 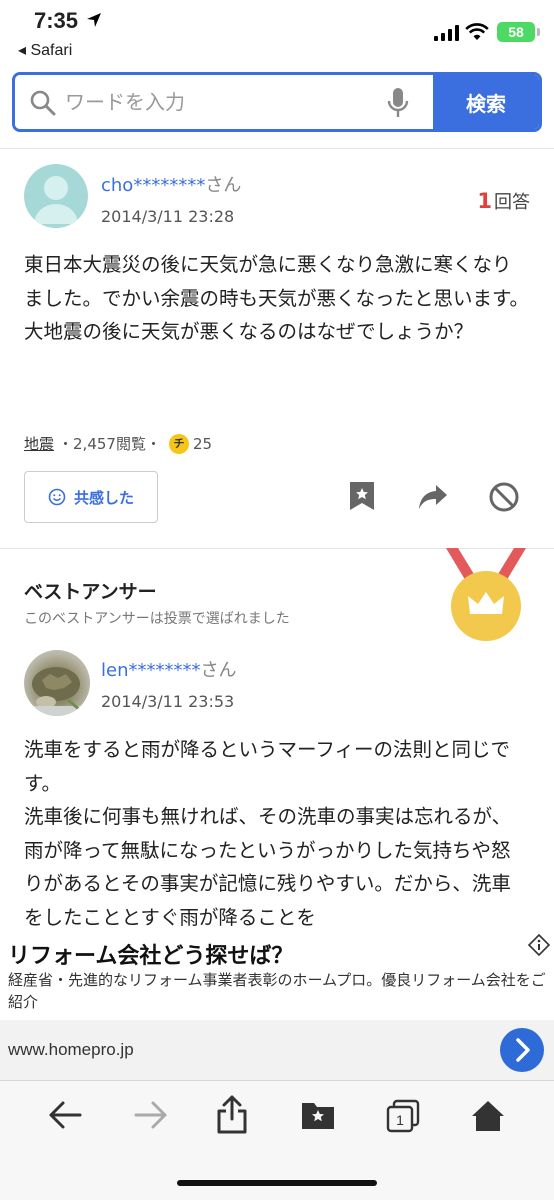 I want to click on back-arrow-icon, so click(x=65, y=1115).